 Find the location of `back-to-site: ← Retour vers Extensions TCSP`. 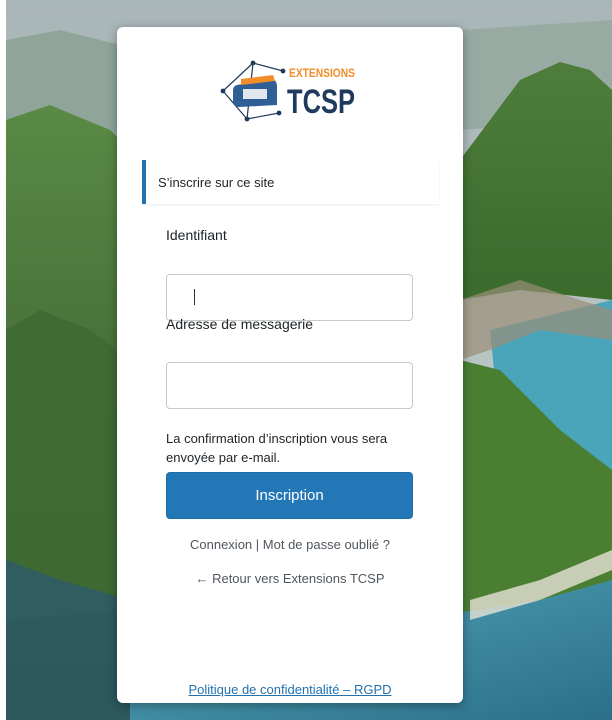

back-to-site: ← Retour vers Extensions TCSP is located at coordinates (290, 578).